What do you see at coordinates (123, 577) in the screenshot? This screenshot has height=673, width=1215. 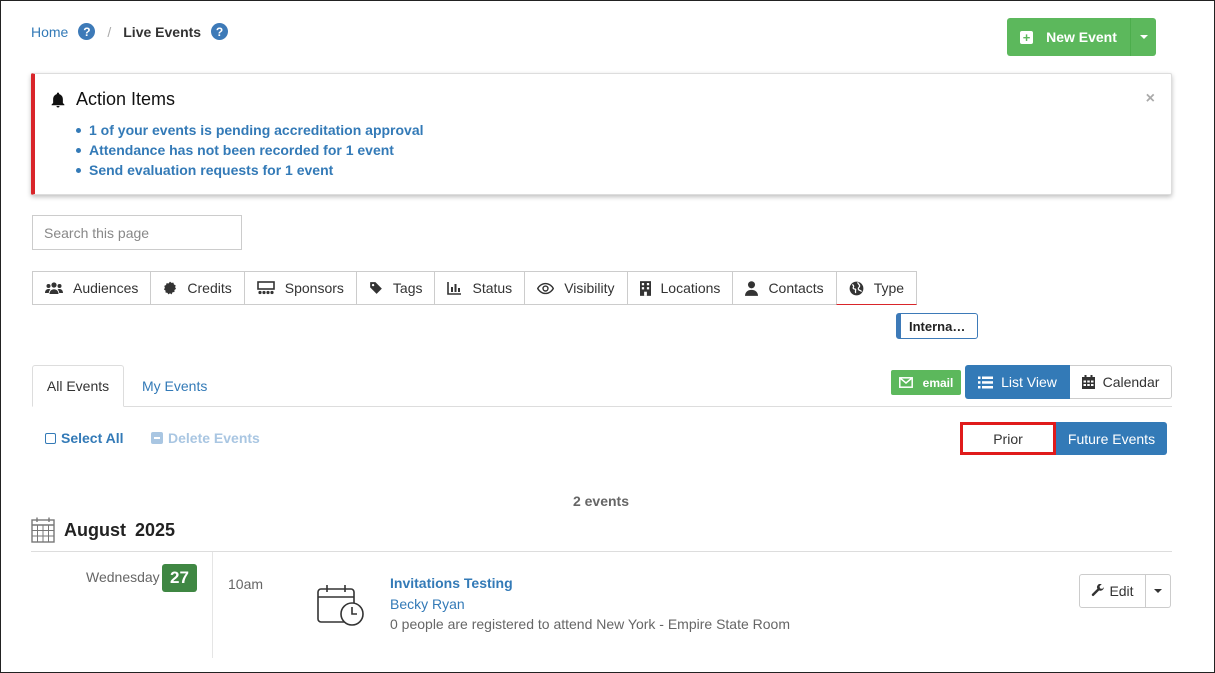 I see `event-weekday: Wednesday` at bounding box center [123, 577].